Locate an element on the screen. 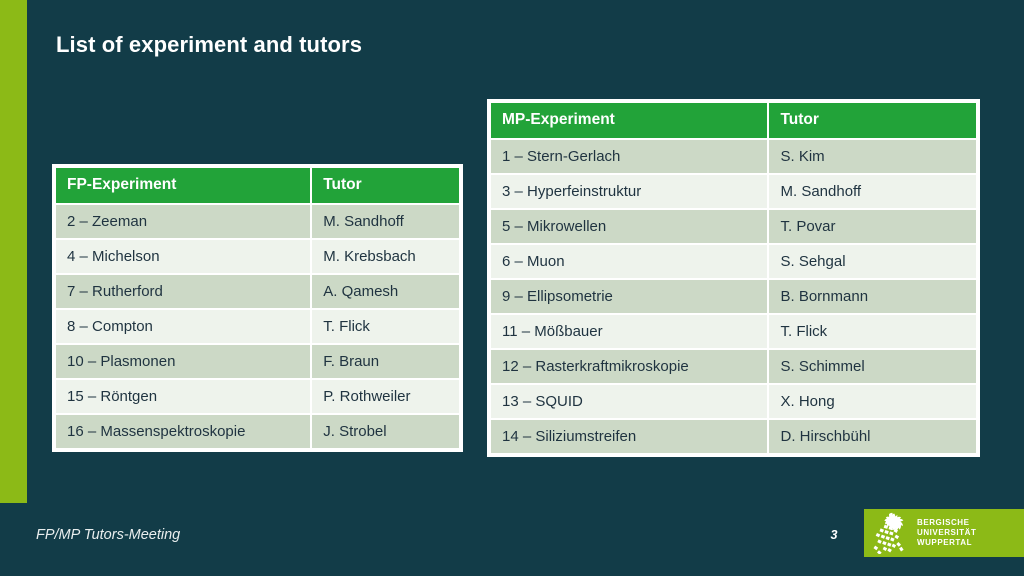  logo-line-1: BERGISCHE is located at coordinates (943, 522).